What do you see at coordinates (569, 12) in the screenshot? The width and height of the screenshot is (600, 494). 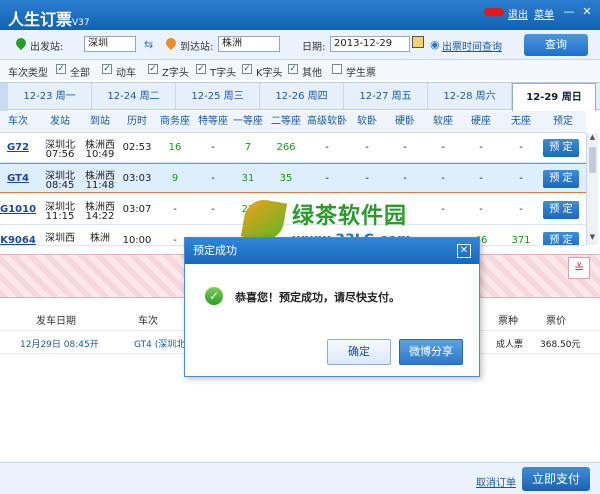 I see `minimize-icon: —` at bounding box center [569, 12].